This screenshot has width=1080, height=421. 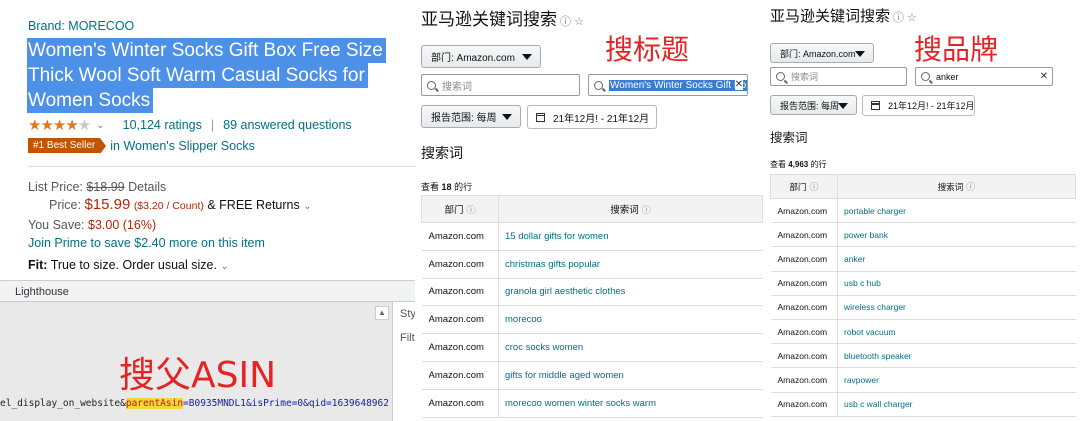 I want to click on search-term-link: power bank, so click(x=956, y=235).